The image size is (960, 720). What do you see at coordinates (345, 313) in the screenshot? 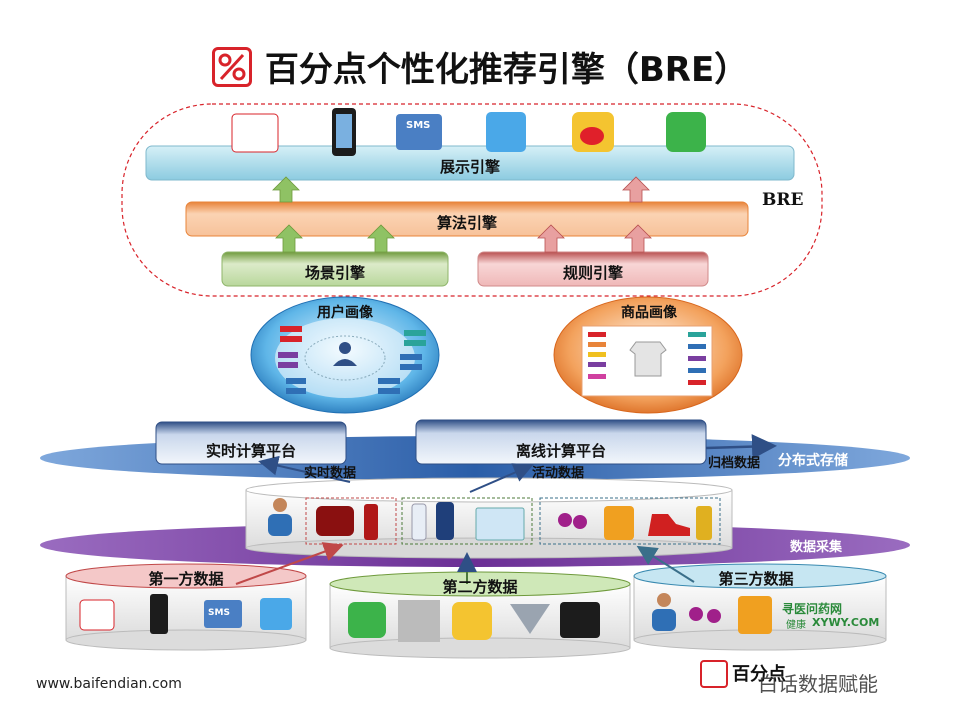
I see `user-portrait-label: 用户画像` at bounding box center [345, 313].